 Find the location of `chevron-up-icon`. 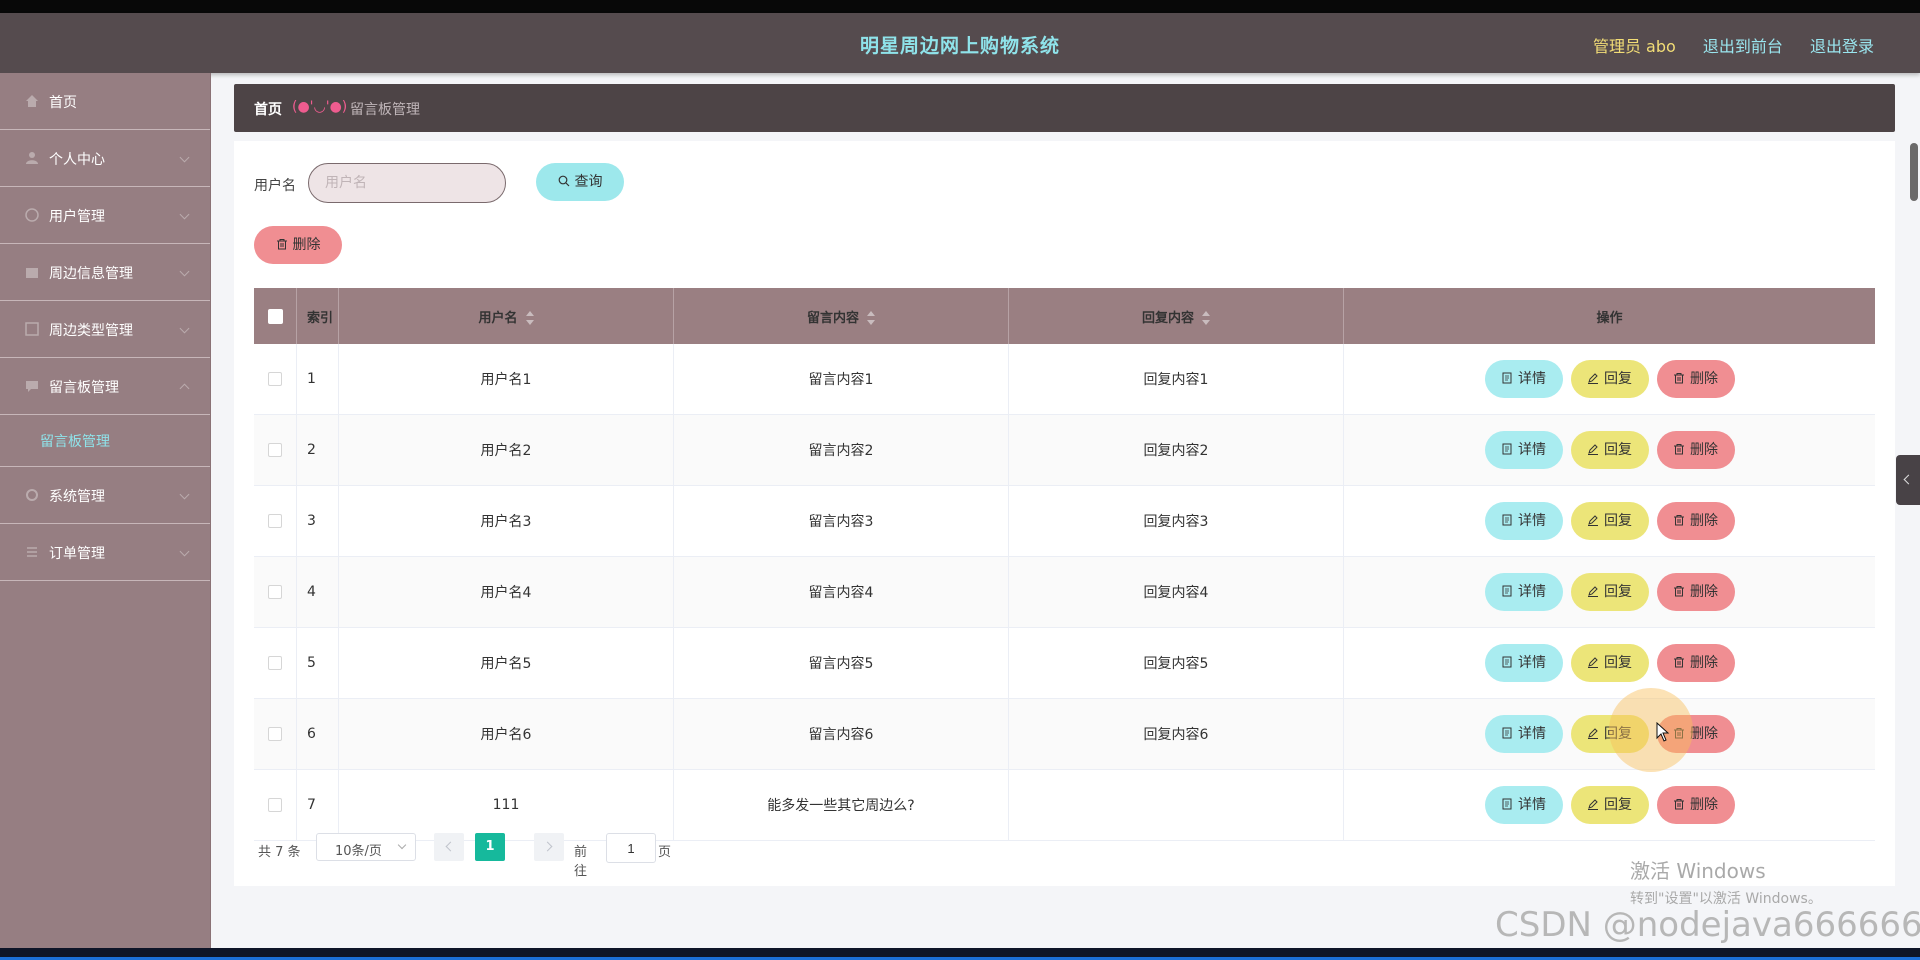

chevron-up-icon is located at coordinates (184, 388).